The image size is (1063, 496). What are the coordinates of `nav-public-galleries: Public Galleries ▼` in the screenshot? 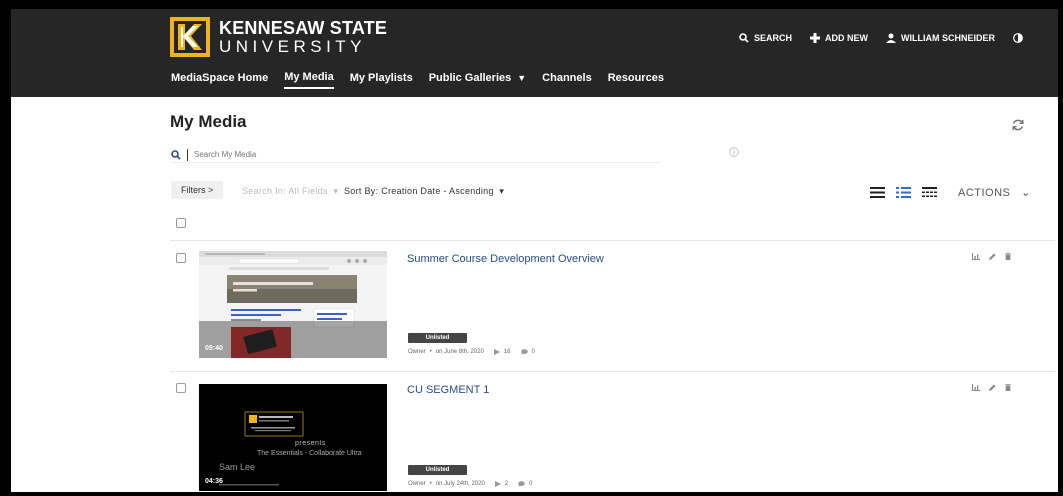 It's located at (477, 80).